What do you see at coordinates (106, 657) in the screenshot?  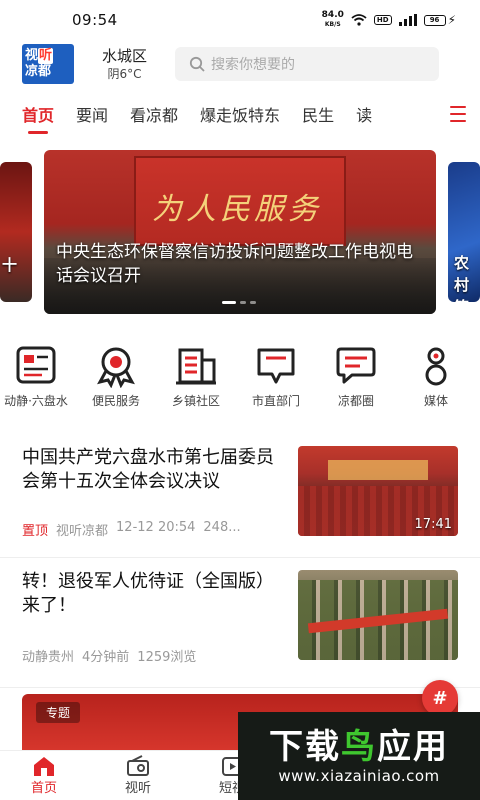 I see `news-time: 4分钟前` at bounding box center [106, 657].